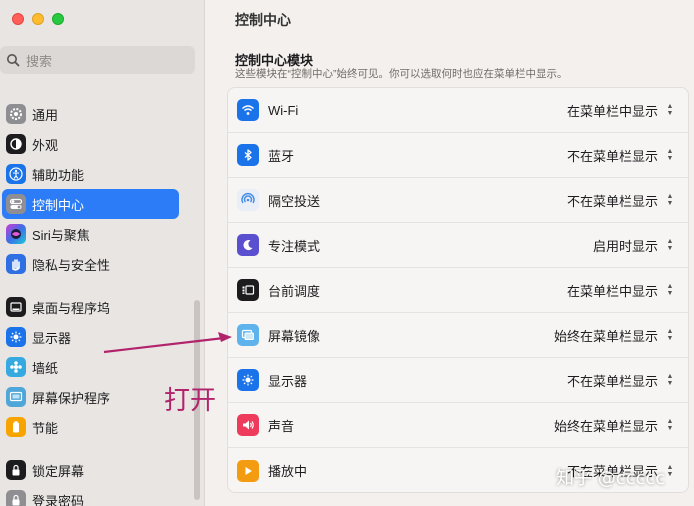  I want to click on page-title: 控制中心, so click(263, 20).